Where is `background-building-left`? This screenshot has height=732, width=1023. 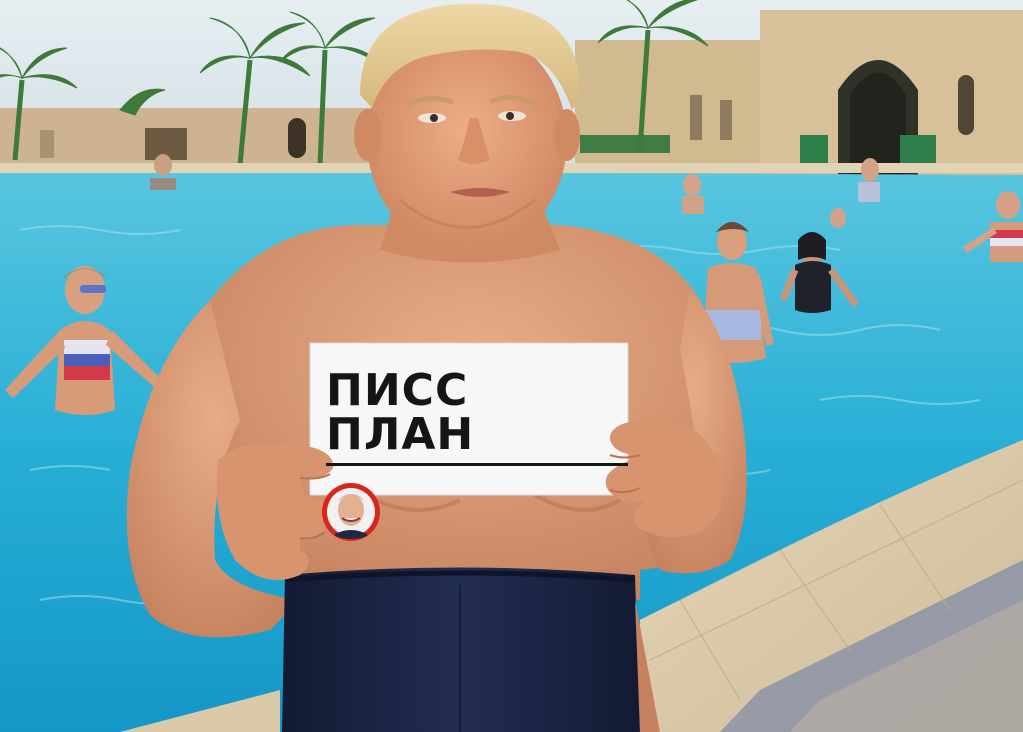
background-building-left is located at coordinates (195, 137).